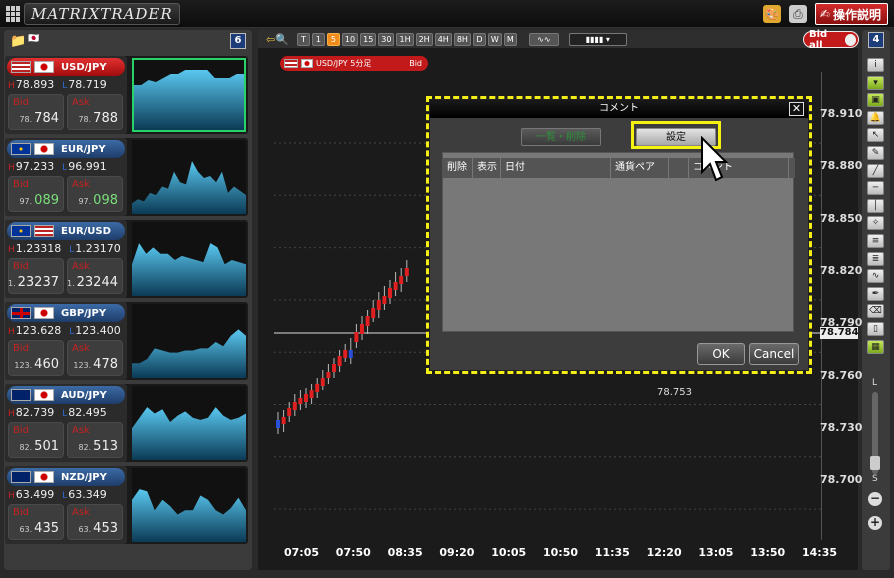 The image size is (894, 578). What do you see at coordinates (876, 40) in the screenshot?
I see `right-count-badge: 4` at bounding box center [876, 40].